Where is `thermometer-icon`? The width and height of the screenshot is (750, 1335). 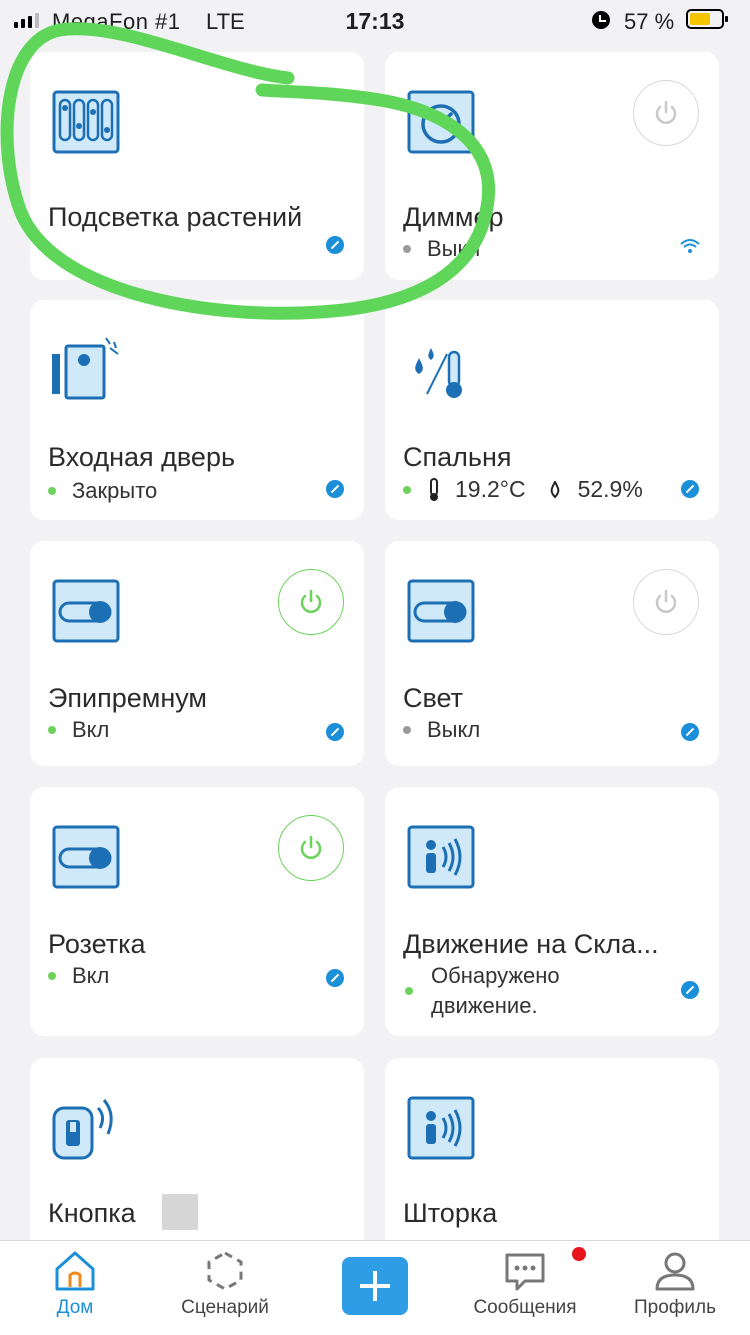
thermometer-icon is located at coordinates (434, 489).